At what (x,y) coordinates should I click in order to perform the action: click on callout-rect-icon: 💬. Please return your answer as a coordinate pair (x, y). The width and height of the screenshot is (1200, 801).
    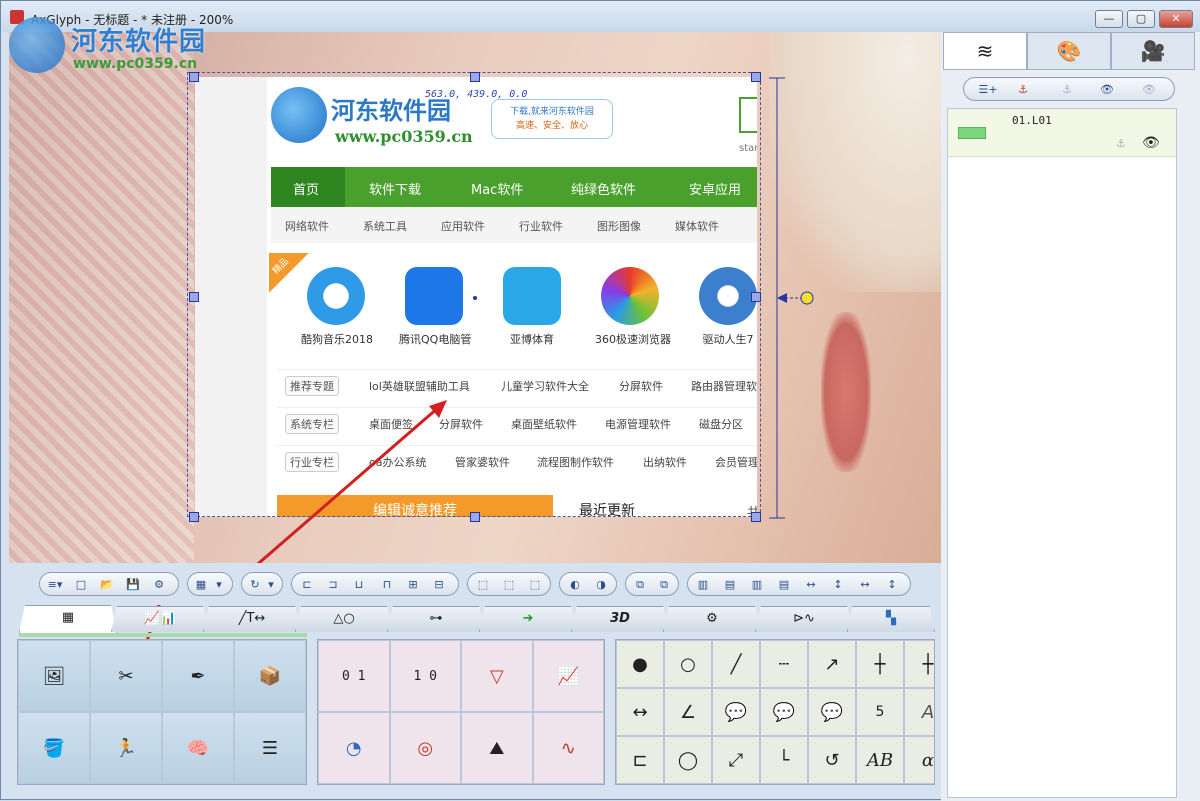
    Looking at the image, I should click on (736, 712).